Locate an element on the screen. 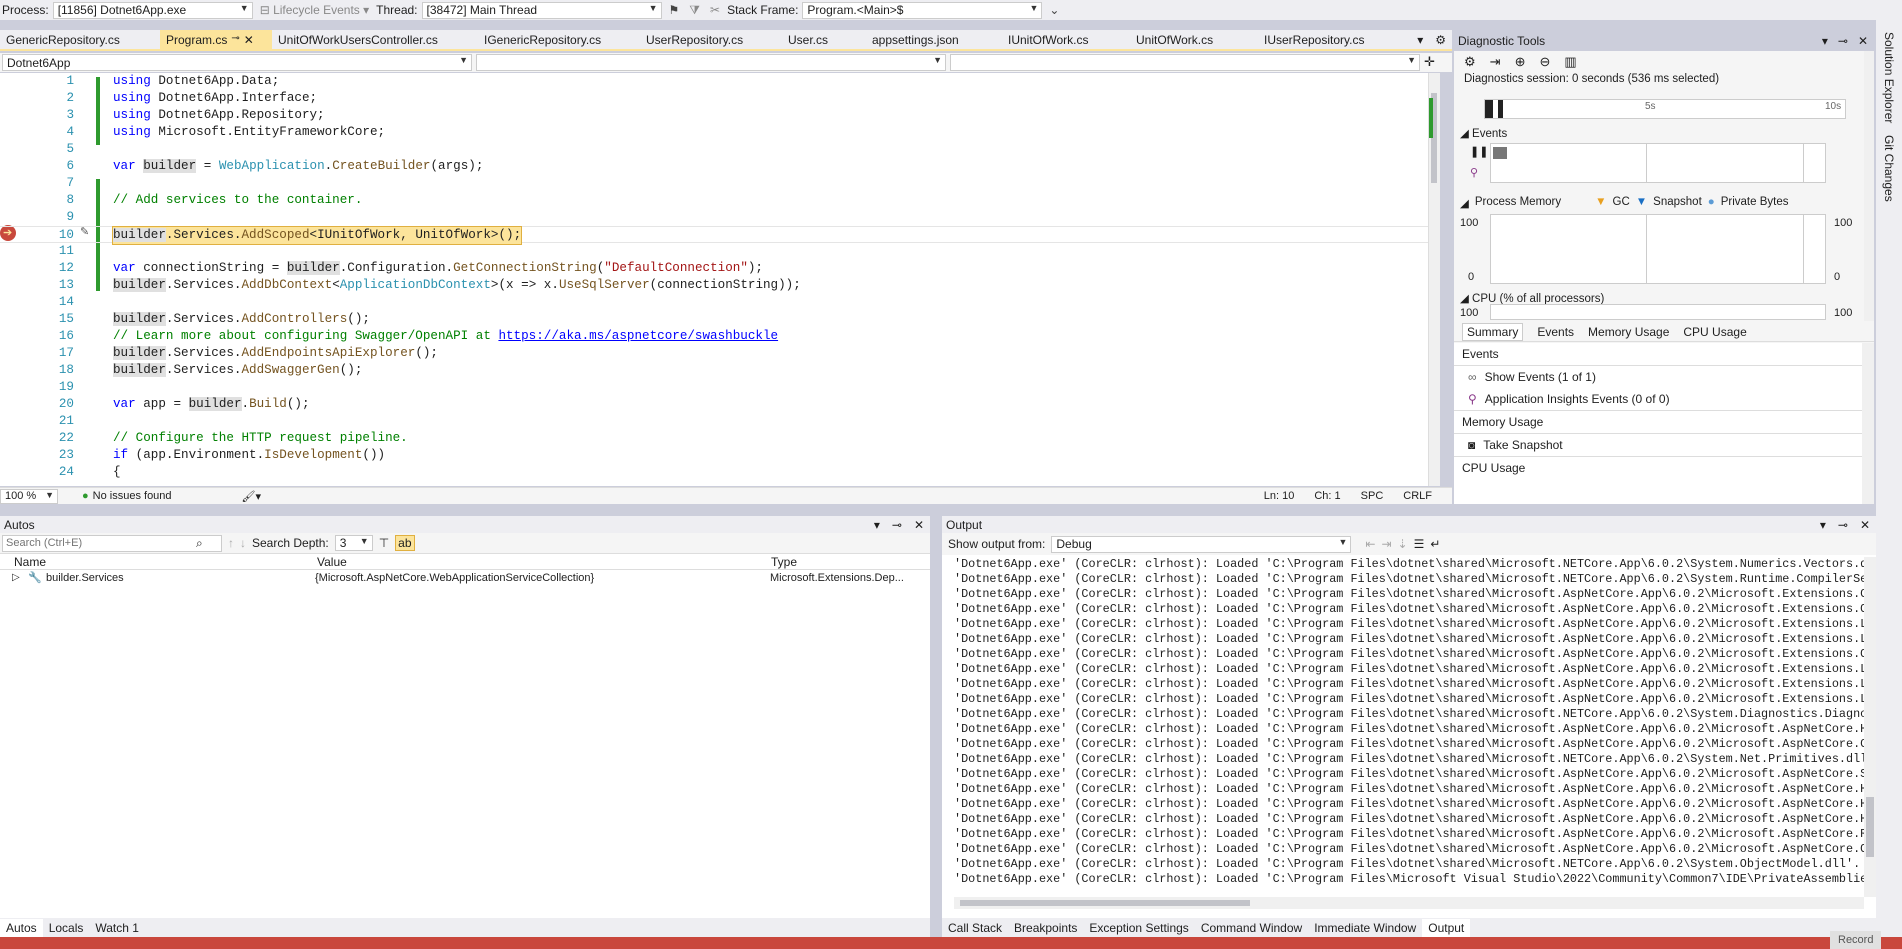  cpu-graph is located at coordinates (1658, 312).